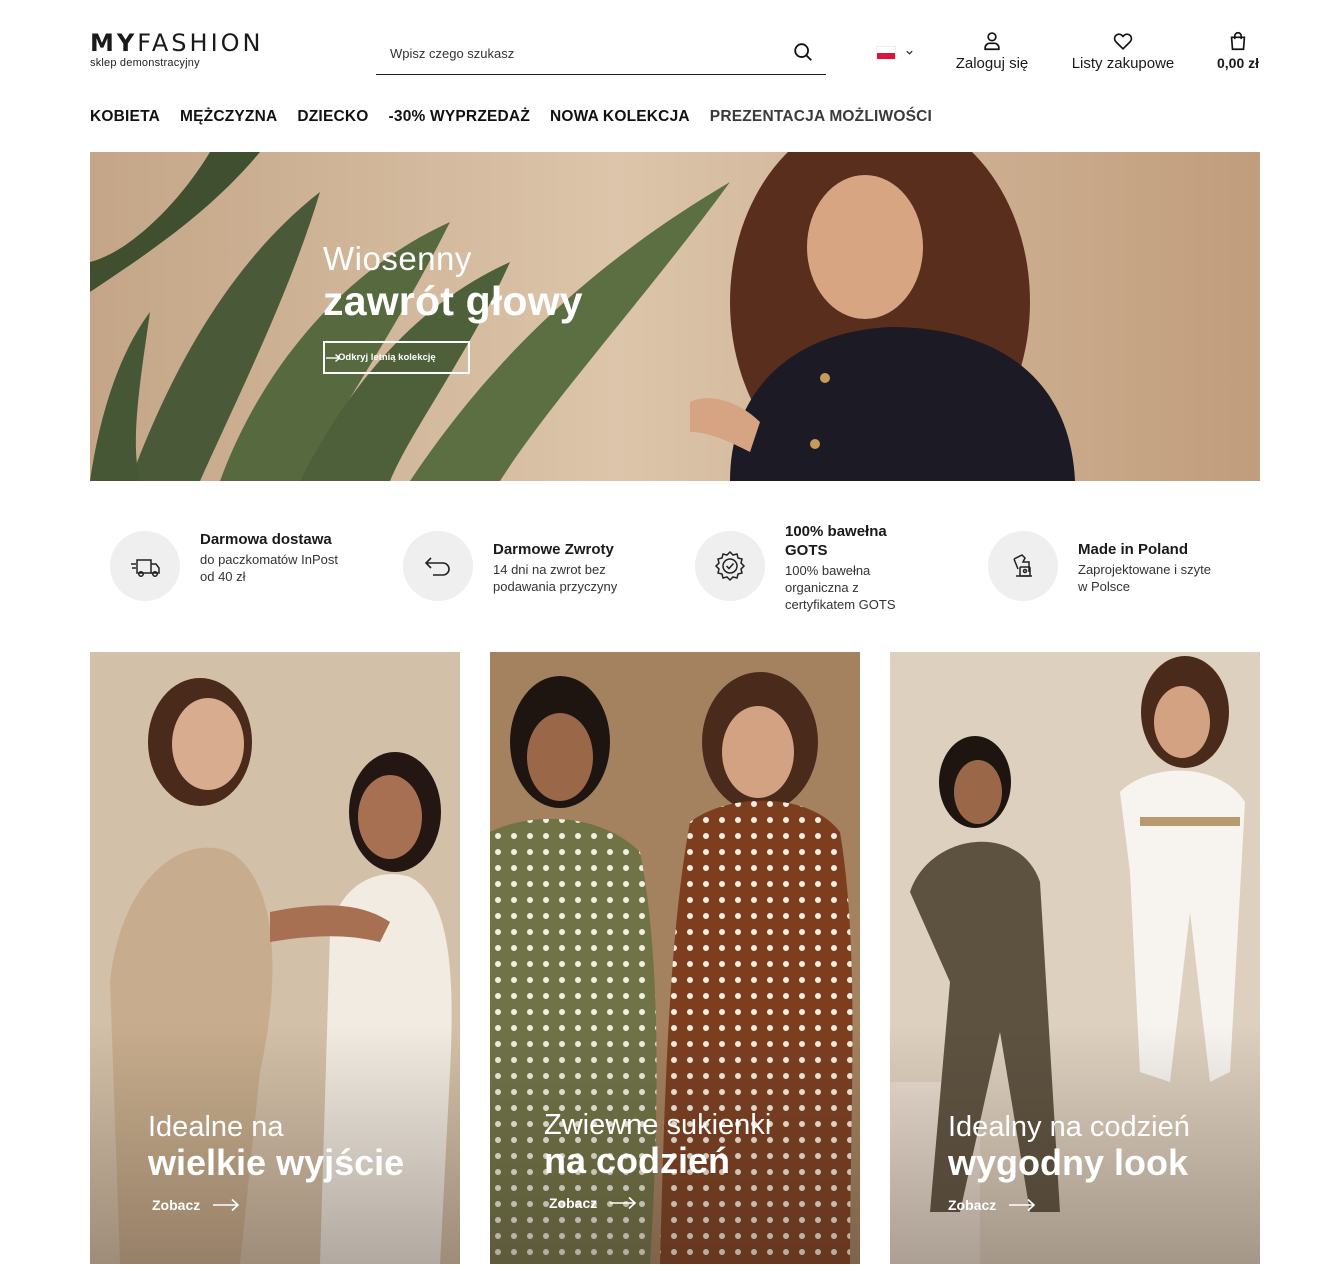  Describe the element at coordinates (145, 63) in the screenshot. I see `logo-subtitle: sklep demonstracyjny` at that location.